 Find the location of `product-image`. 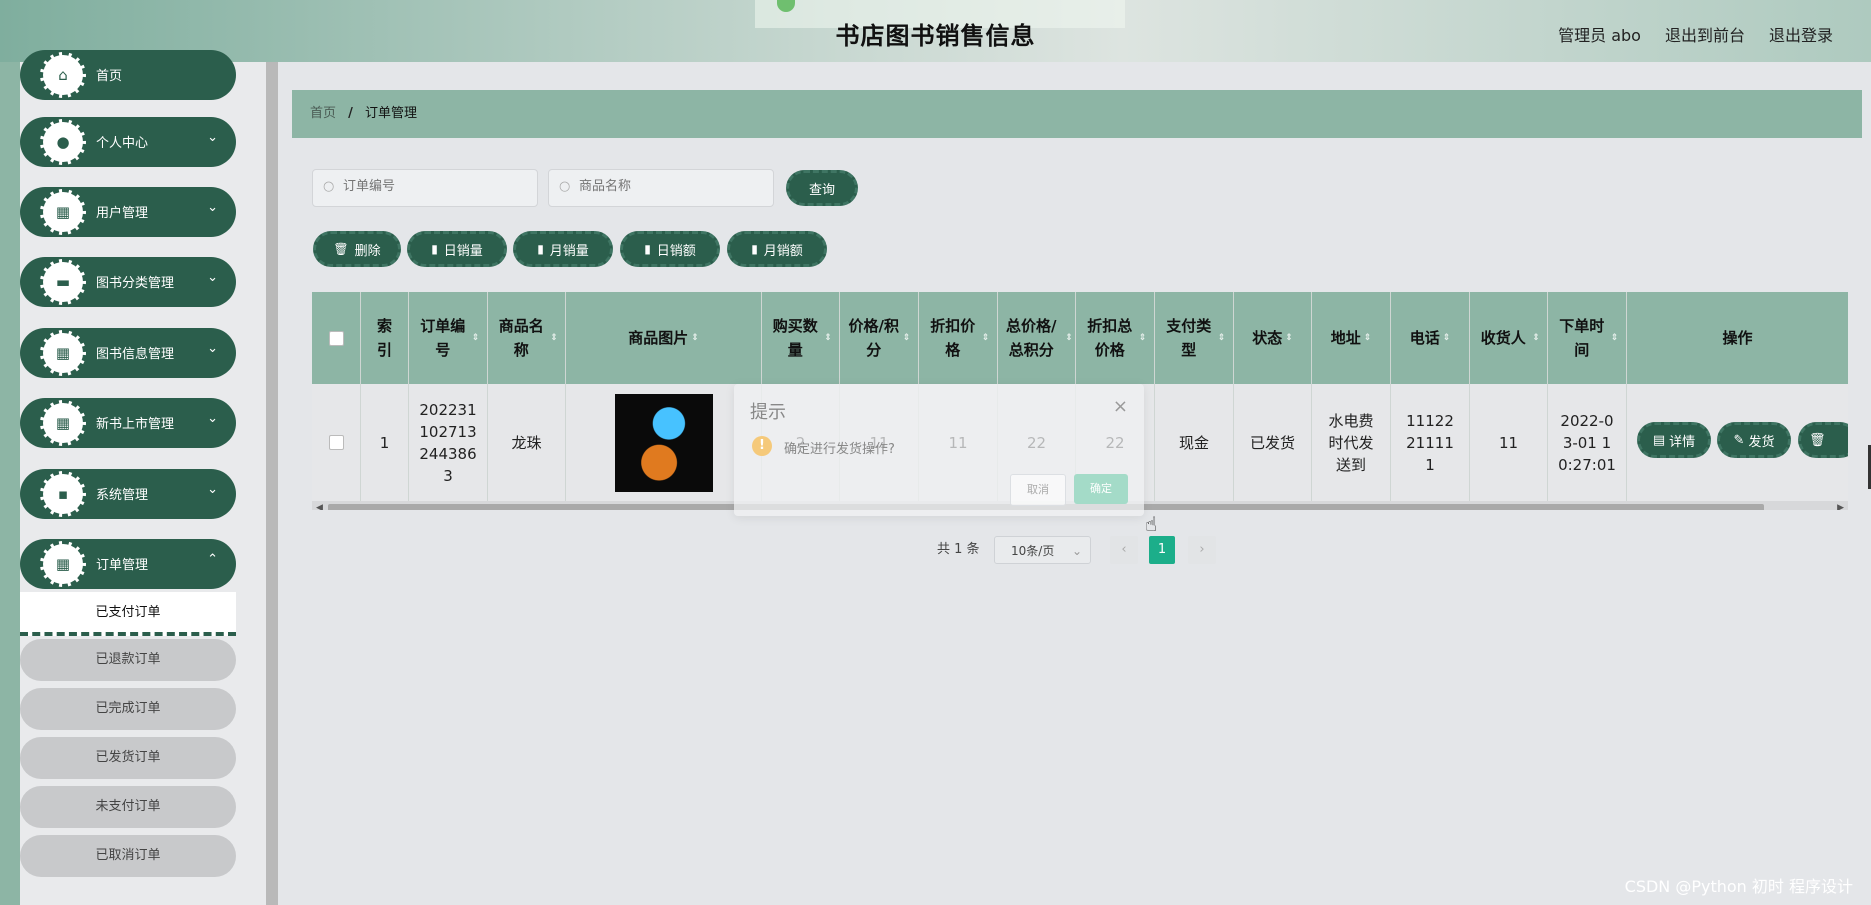

product-image is located at coordinates (663, 442).